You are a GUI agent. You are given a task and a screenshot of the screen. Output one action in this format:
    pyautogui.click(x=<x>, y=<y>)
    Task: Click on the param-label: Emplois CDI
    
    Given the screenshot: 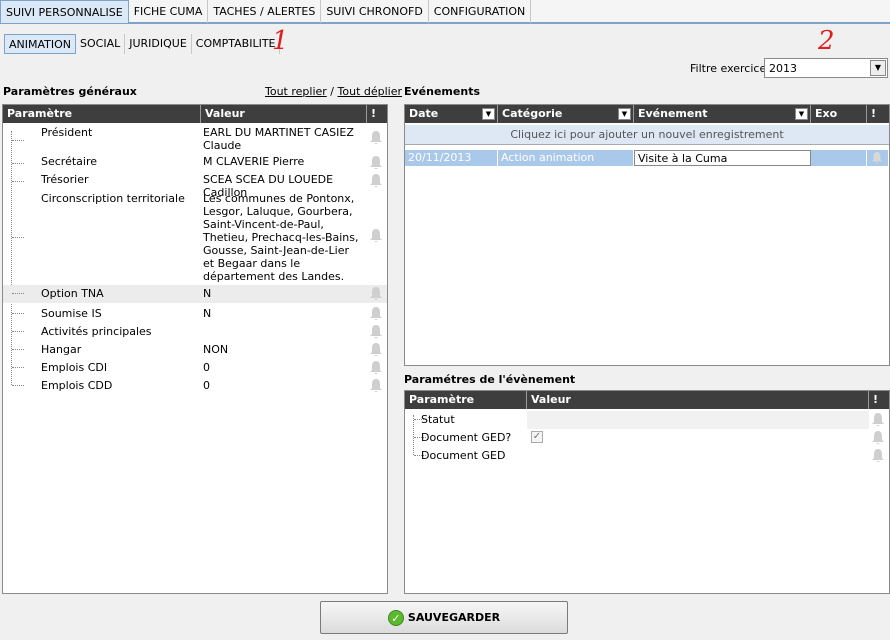 What is the action you would take?
    pyautogui.click(x=74, y=367)
    